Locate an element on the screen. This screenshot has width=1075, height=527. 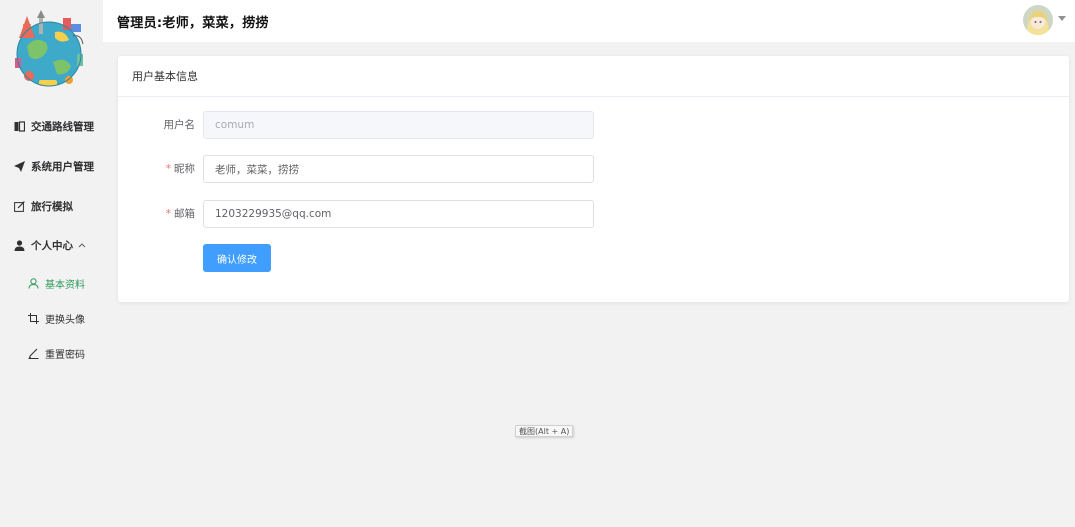
username-field is located at coordinates (398, 125).